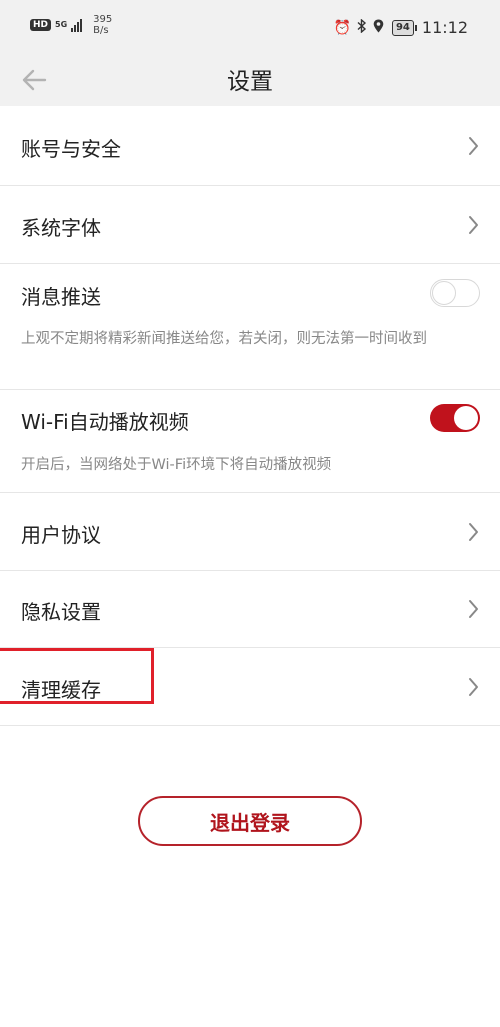 This screenshot has height=1027, width=500. What do you see at coordinates (342, 27) in the screenshot?
I see `alarm-icon: ⏰` at bounding box center [342, 27].